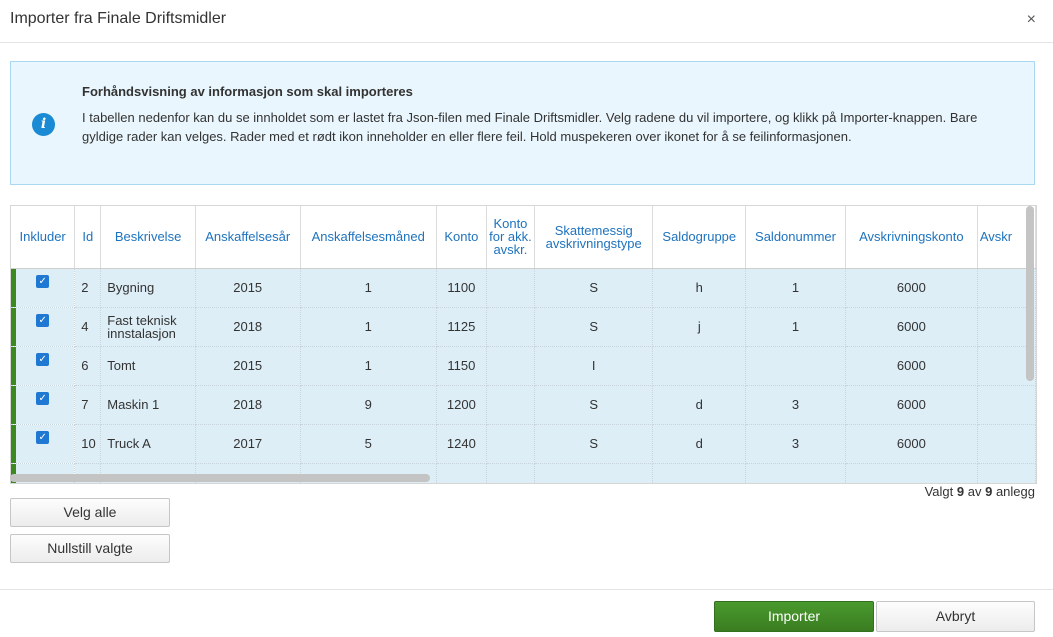 This screenshot has height=637, width=1053. What do you see at coordinates (795, 327) in the screenshot?
I see `balance-number-cell: 1` at bounding box center [795, 327].